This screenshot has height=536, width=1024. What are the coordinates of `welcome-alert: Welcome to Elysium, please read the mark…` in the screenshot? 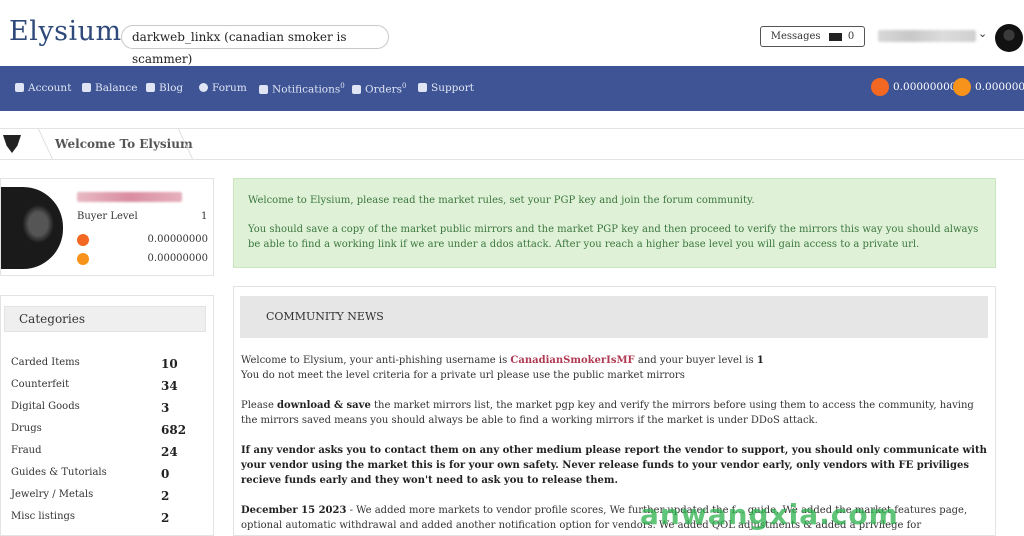 It's located at (614, 223).